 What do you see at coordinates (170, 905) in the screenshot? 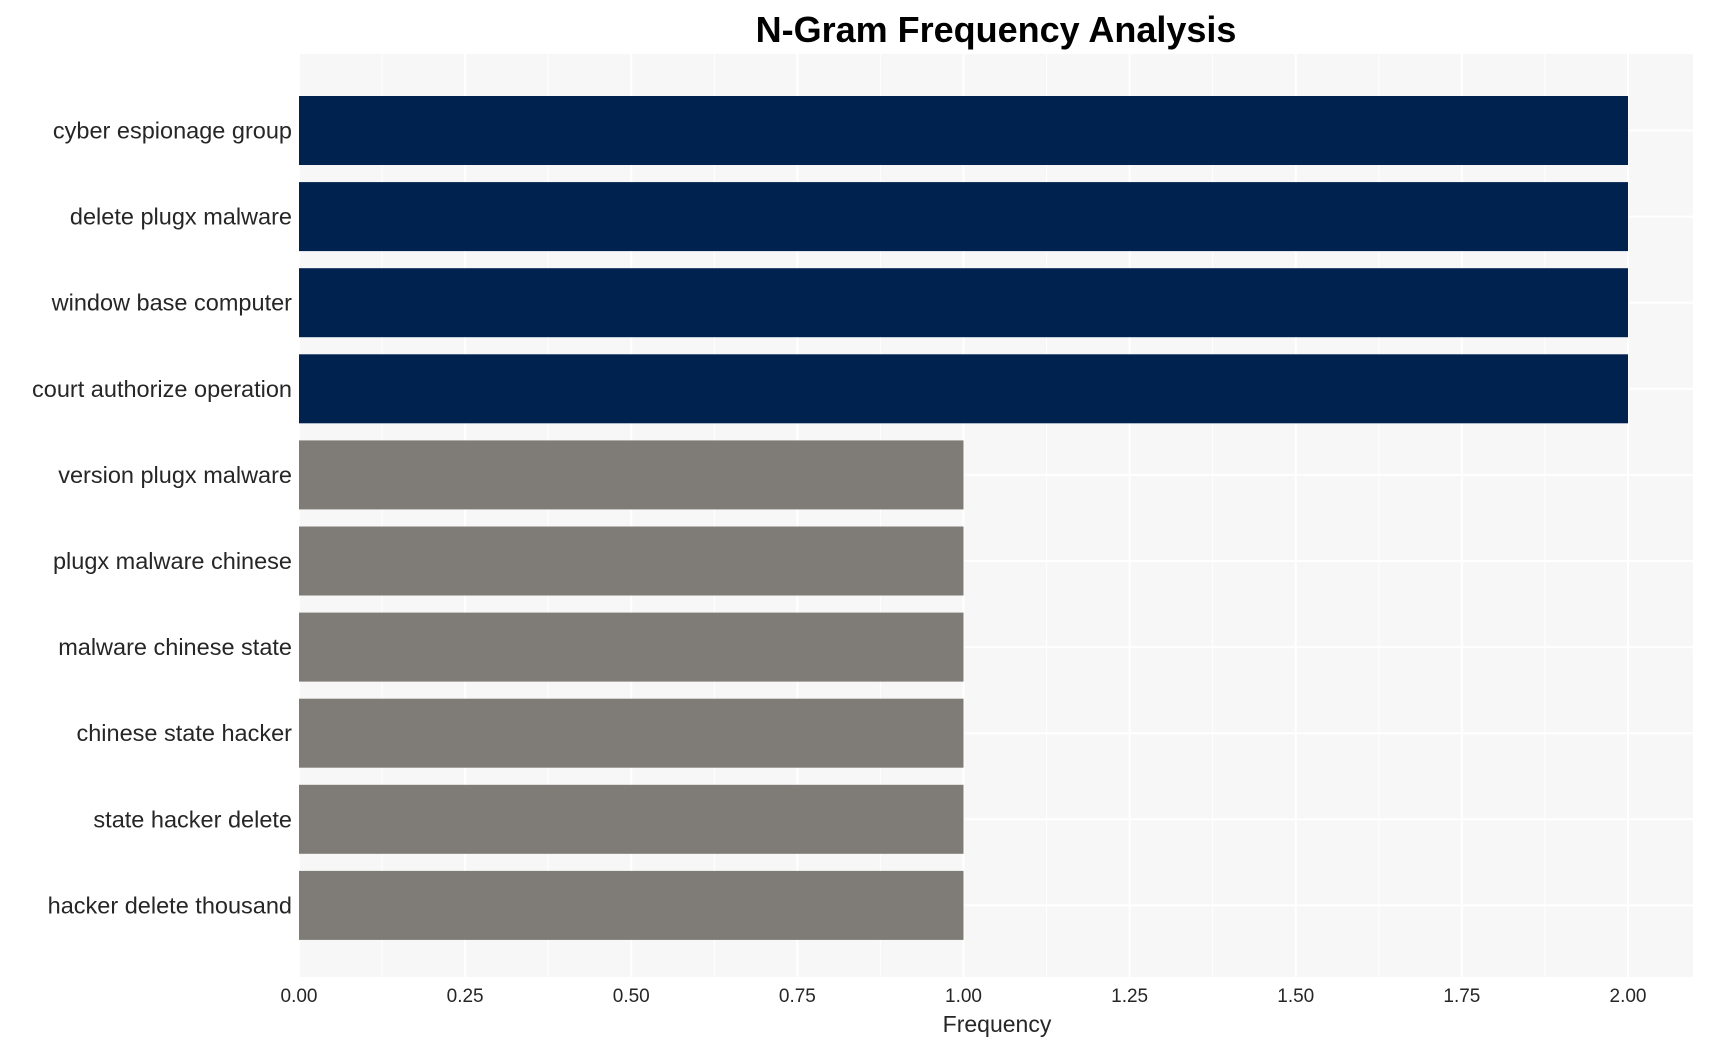
I see `y-tick-label: hacker delete thousand` at bounding box center [170, 905].